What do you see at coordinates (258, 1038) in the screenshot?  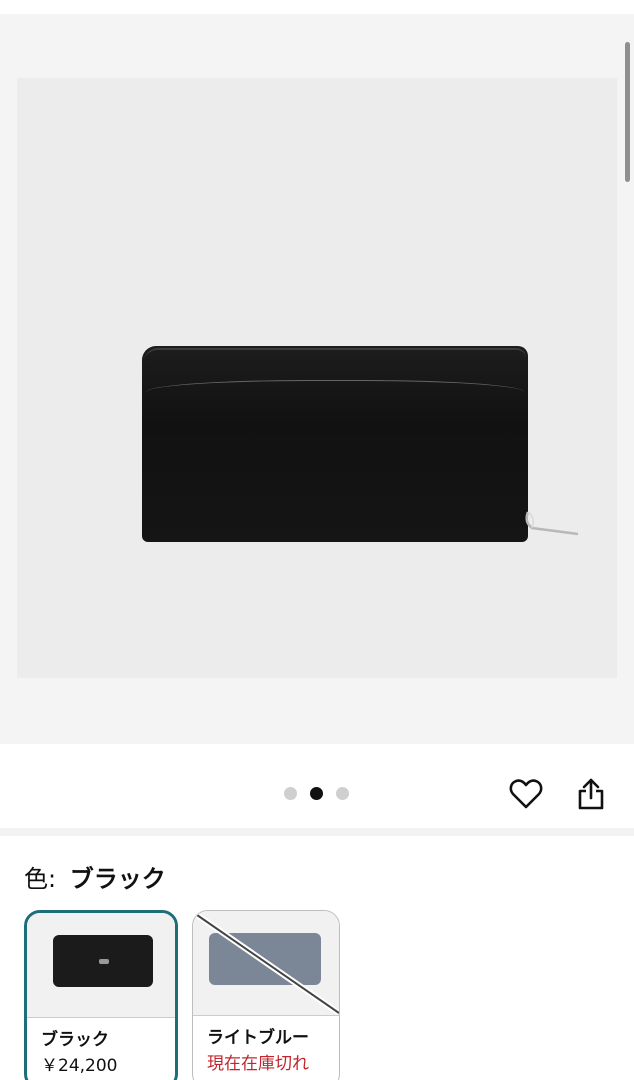 I see `swatch-color-name: ライトブルー` at bounding box center [258, 1038].